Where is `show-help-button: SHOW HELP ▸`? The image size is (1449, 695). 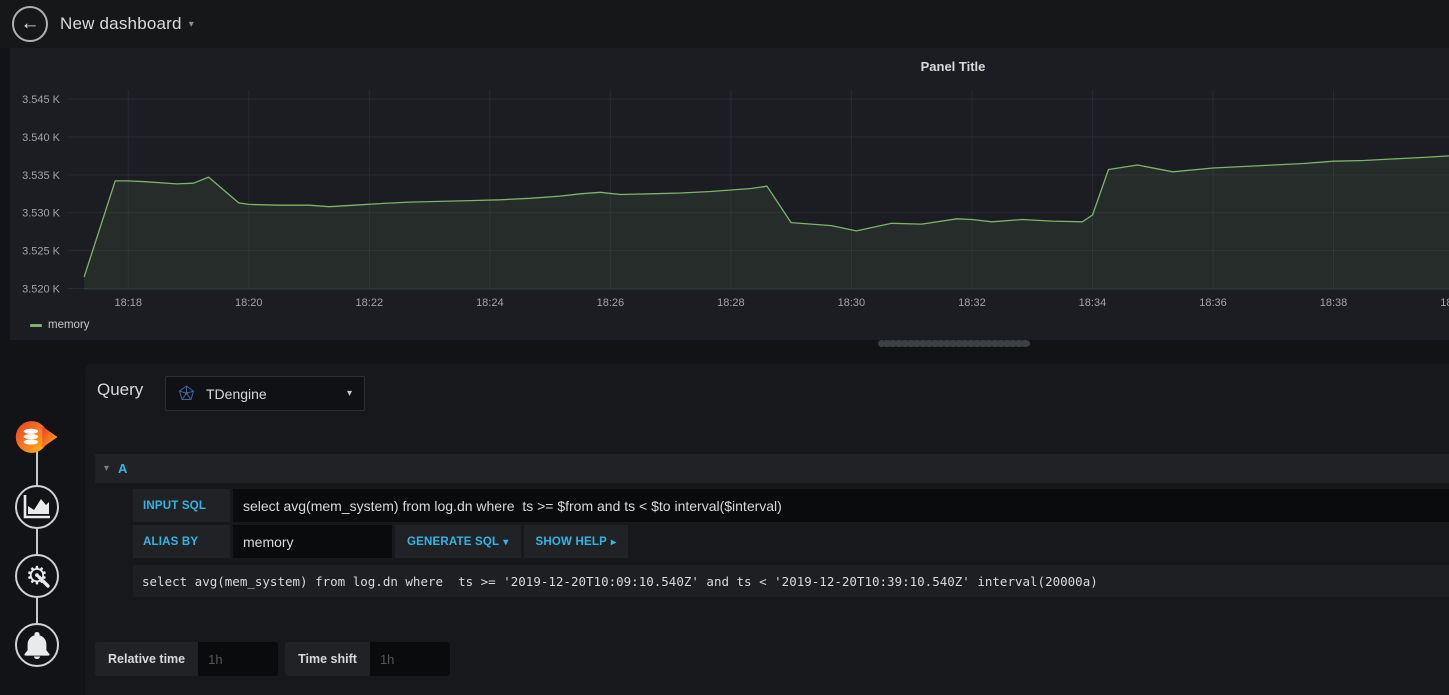
show-help-button: SHOW HELP ▸ is located at coordinates (576, 541).